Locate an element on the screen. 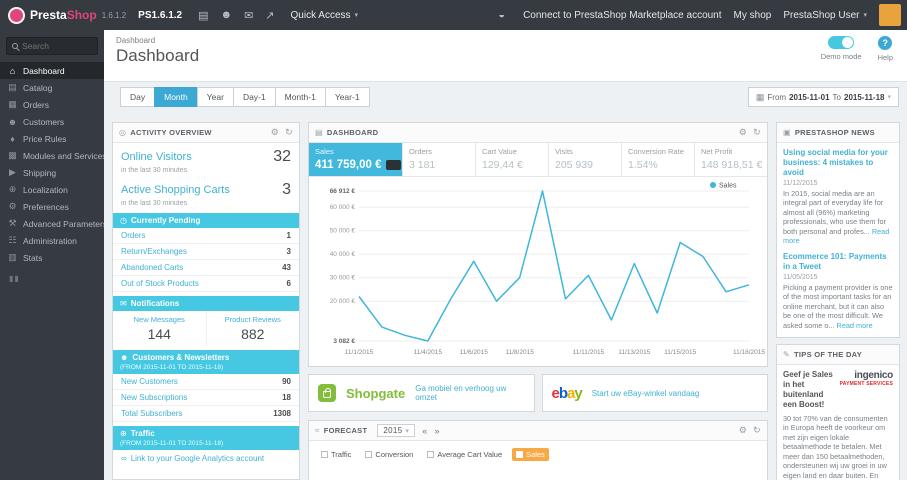 Image resolution: width=907 pixels, height=480 pixels. sidebar-item-label: Catalog is located at coordinates (38, 87).